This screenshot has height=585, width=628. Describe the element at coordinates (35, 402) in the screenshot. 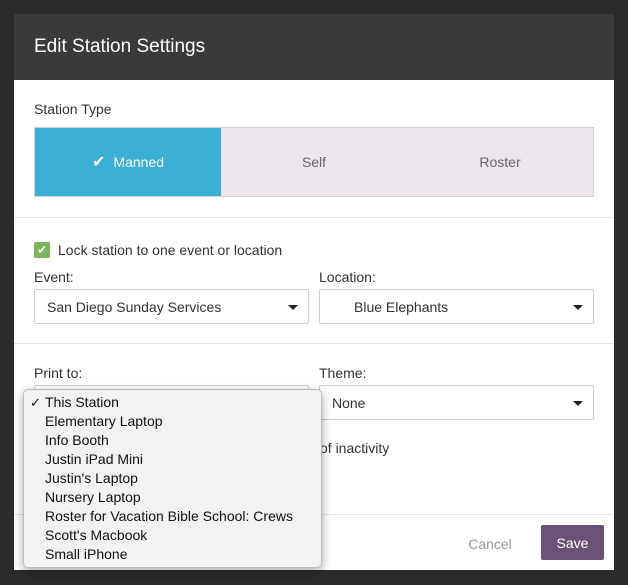

I see `checkmark-icon: ✓` at that location.